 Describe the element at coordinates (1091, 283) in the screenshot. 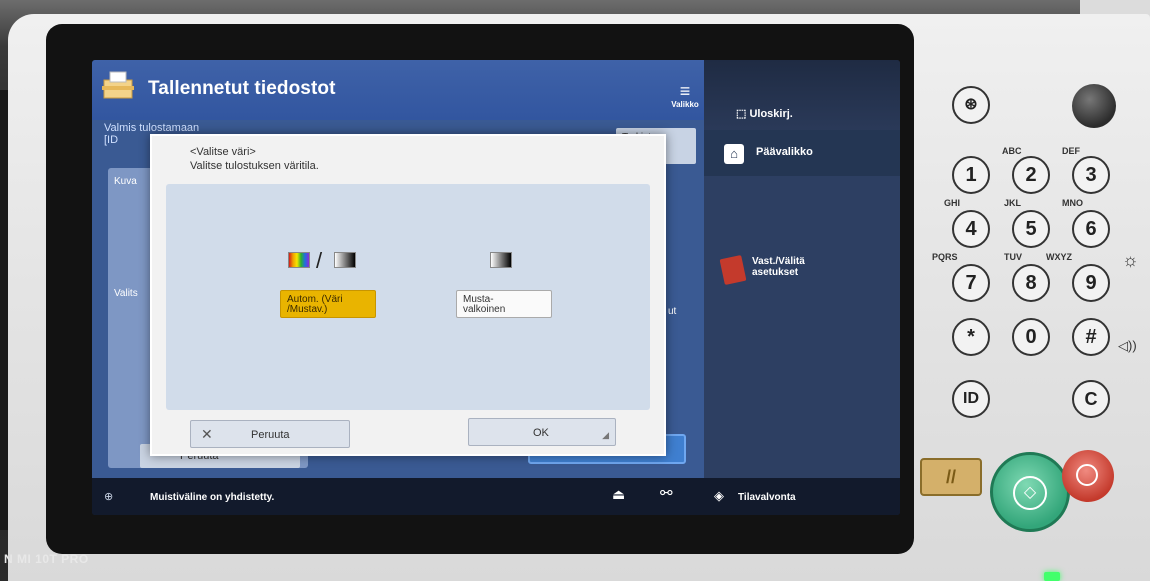

I see `key-9: 9` at that location.